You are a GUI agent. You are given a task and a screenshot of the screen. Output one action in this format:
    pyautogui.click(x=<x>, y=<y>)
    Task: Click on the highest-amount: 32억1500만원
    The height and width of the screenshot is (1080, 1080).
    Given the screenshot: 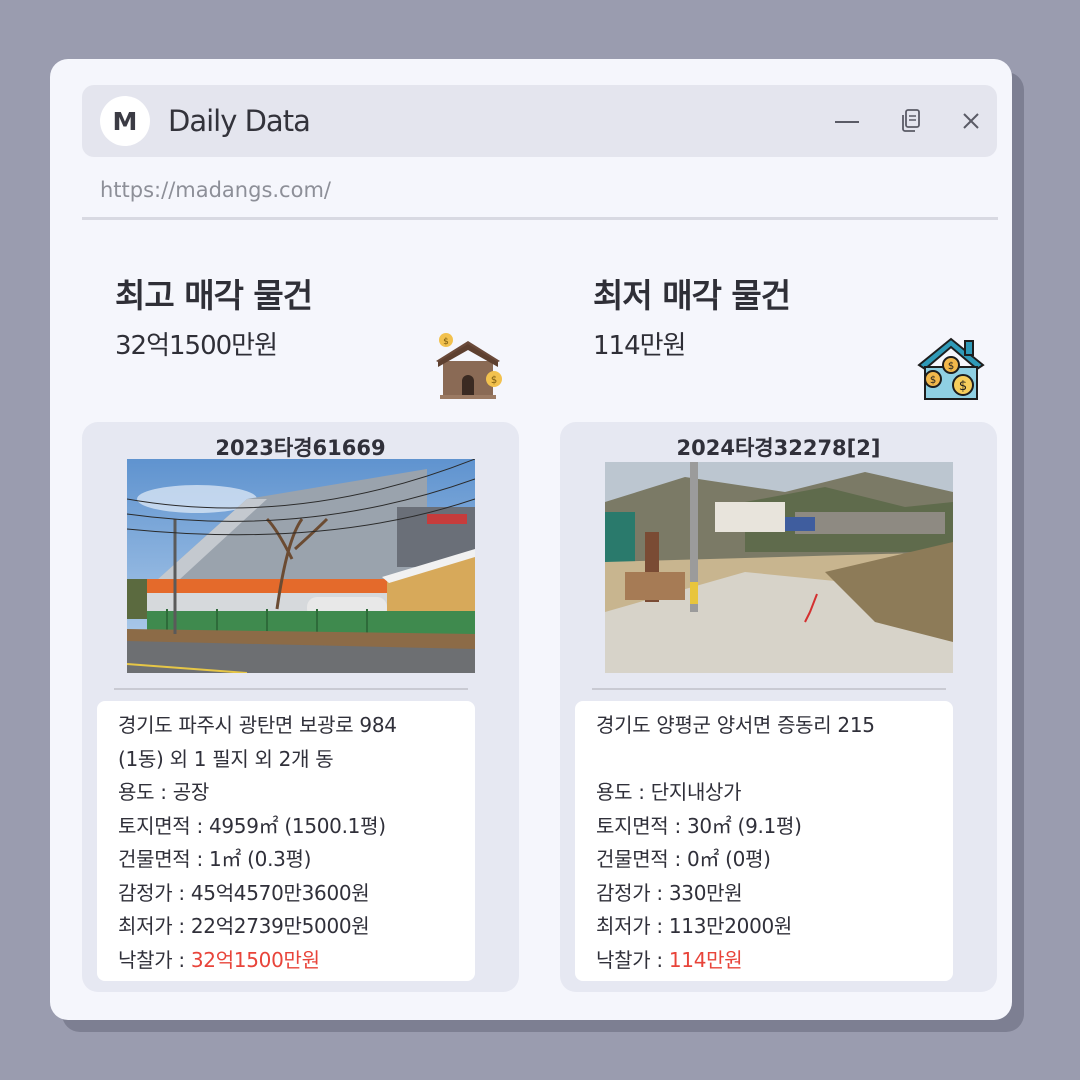 What is the action you would take?
    pyautogui.click(x=196, y=346)
    